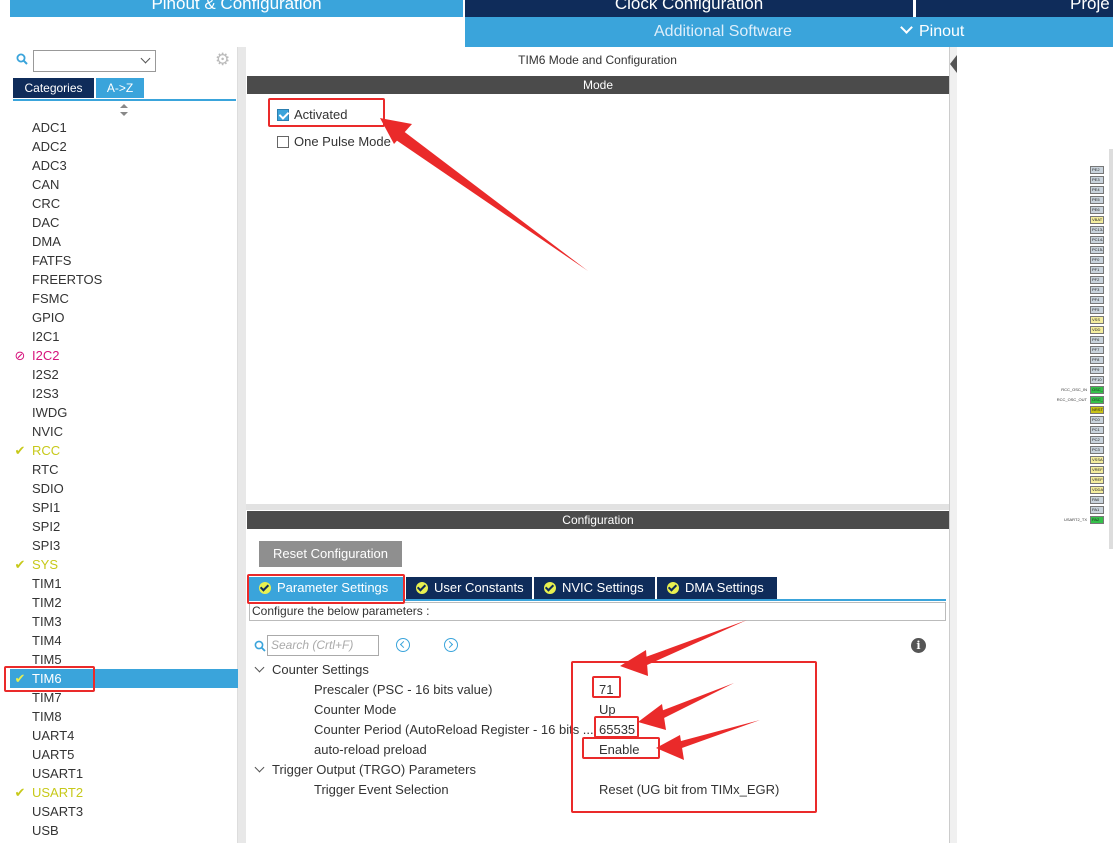  I want to click on left-panel-scrollbar, so click(242, 445).